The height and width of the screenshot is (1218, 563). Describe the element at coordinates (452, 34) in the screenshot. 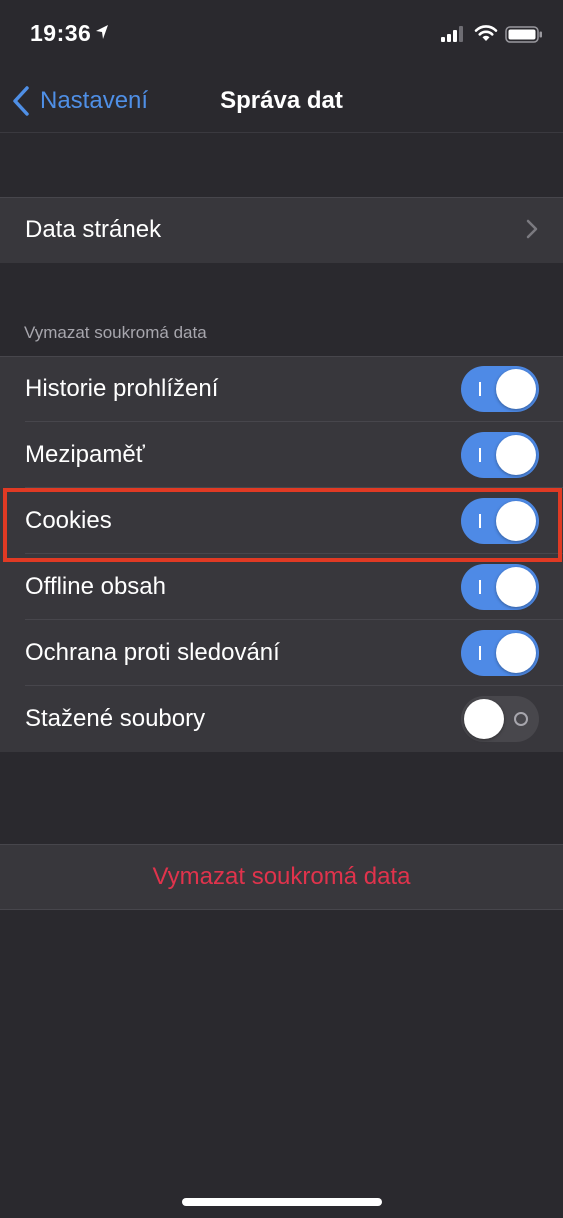

I see `cellular-signal-icon` at that location.